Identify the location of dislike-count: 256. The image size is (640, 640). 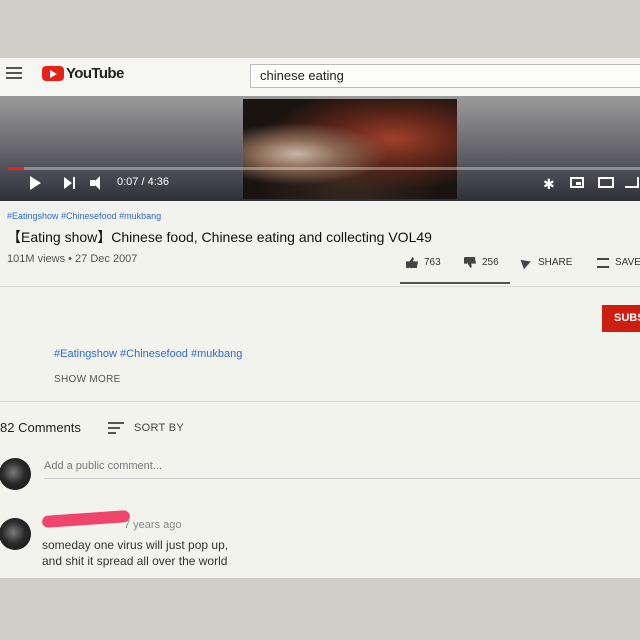
(490, 262).